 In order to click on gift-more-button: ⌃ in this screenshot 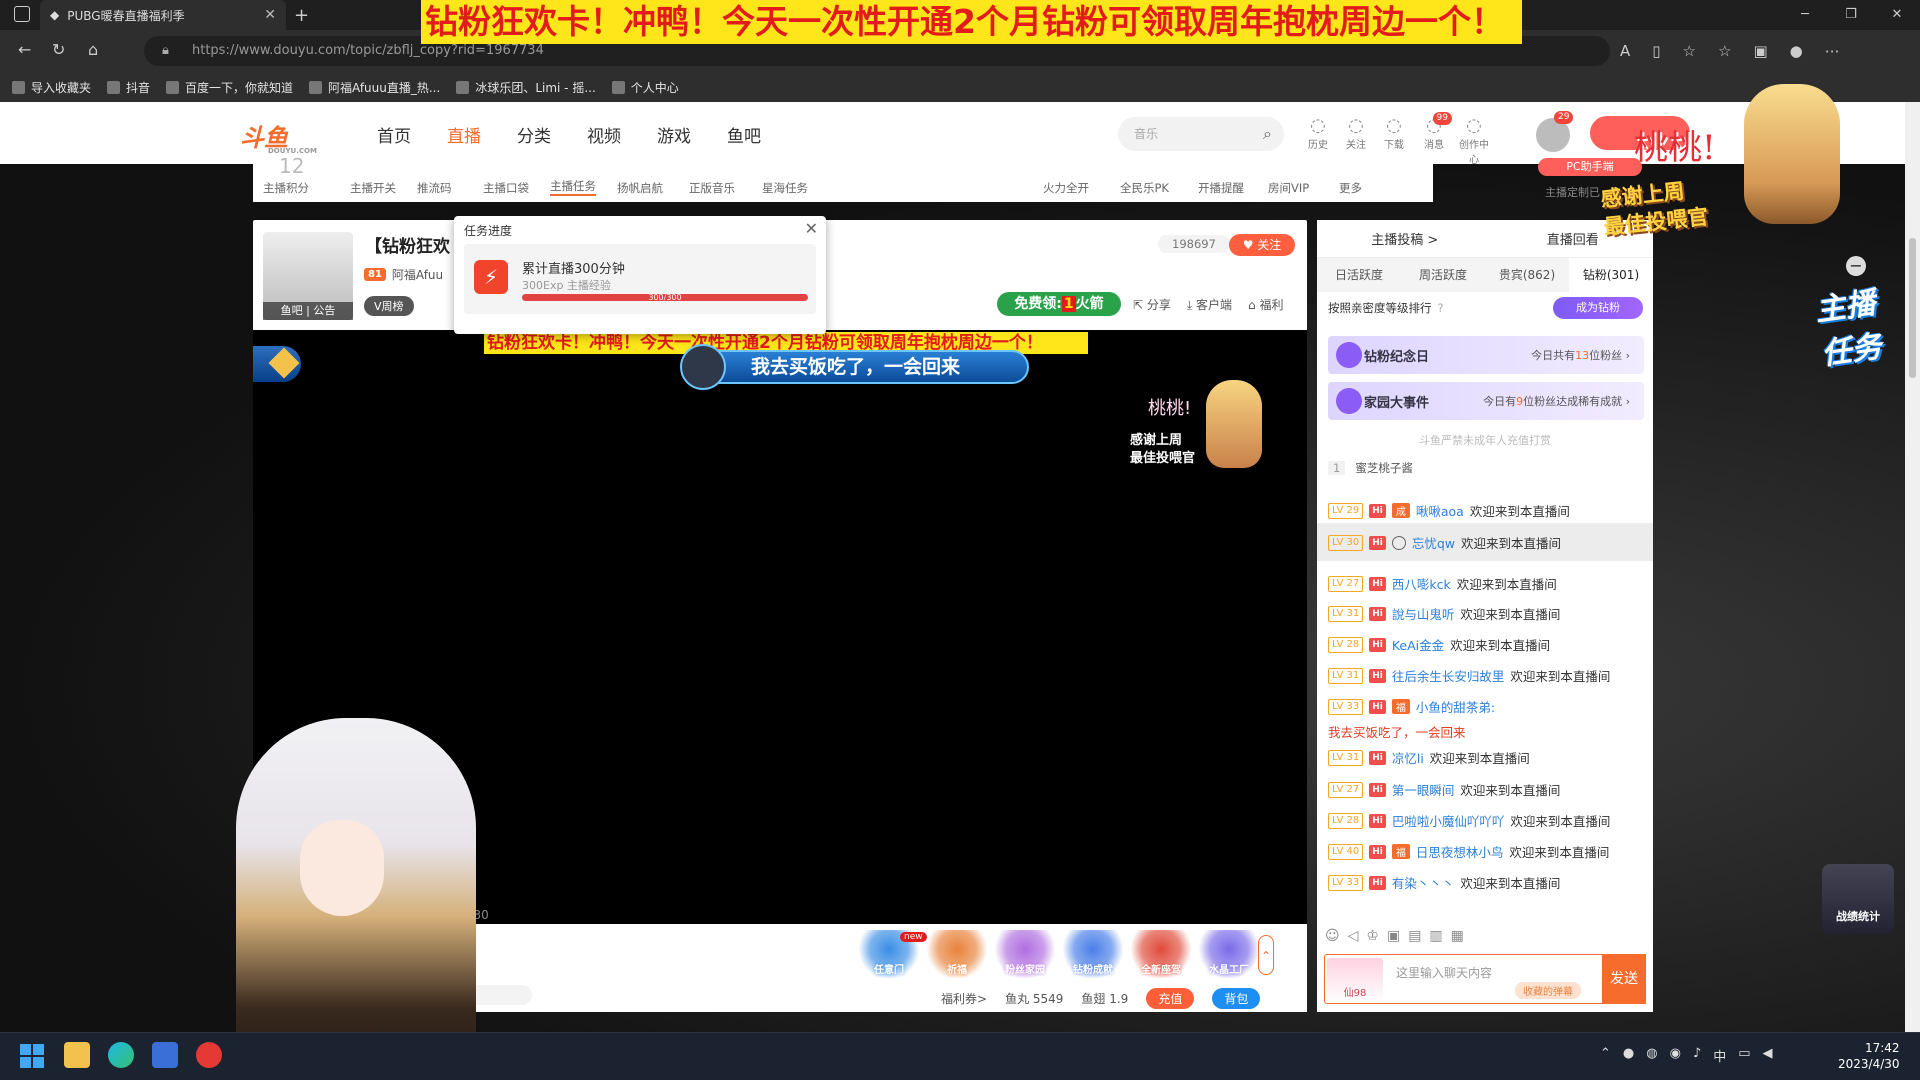, I will do `click(1266, 955)`.